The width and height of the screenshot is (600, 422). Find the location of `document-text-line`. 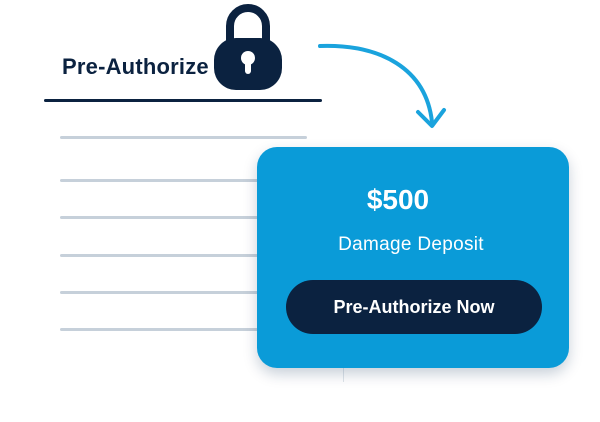

document-text-line is located at coordinates (183, 137).